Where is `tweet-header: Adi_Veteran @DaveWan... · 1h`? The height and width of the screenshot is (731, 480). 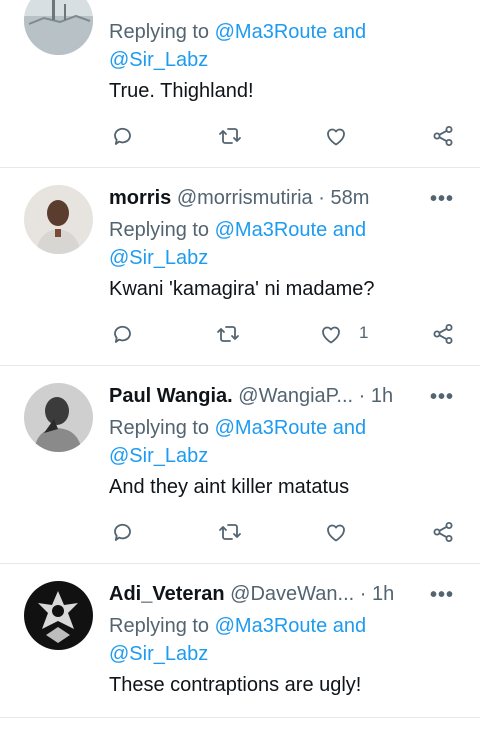 tweet-header: Adi_Veteran @DaveWan... · 1h is located at coordinates (286, 594).